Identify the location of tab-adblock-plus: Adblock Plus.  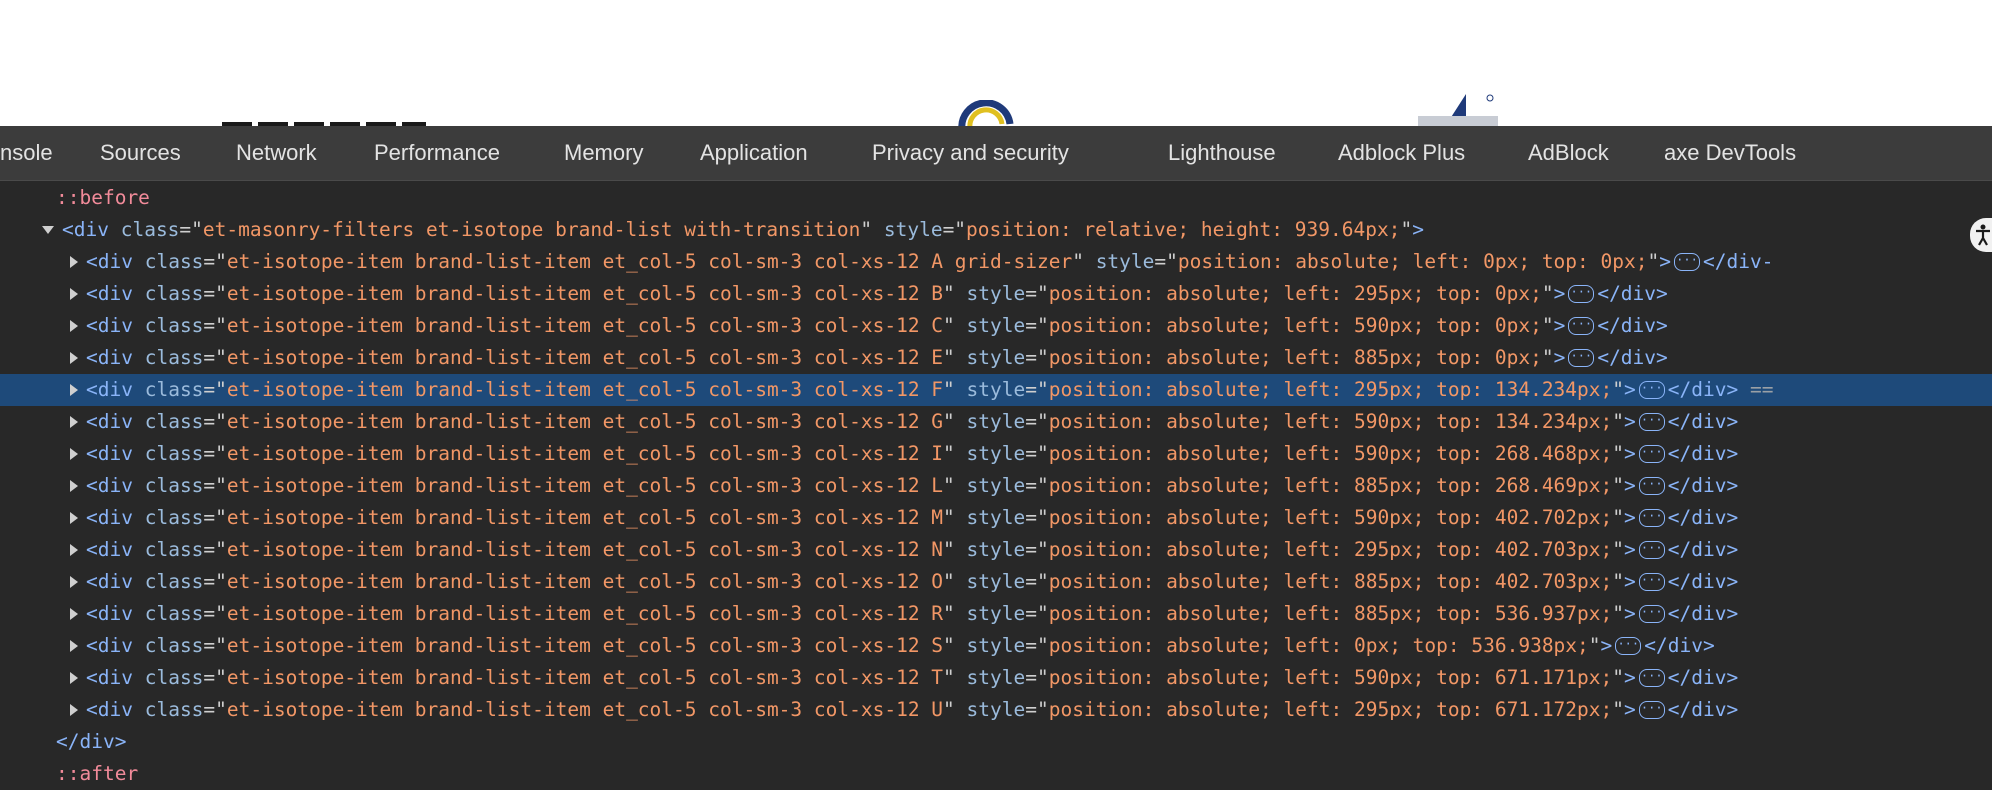
(1401, 153).